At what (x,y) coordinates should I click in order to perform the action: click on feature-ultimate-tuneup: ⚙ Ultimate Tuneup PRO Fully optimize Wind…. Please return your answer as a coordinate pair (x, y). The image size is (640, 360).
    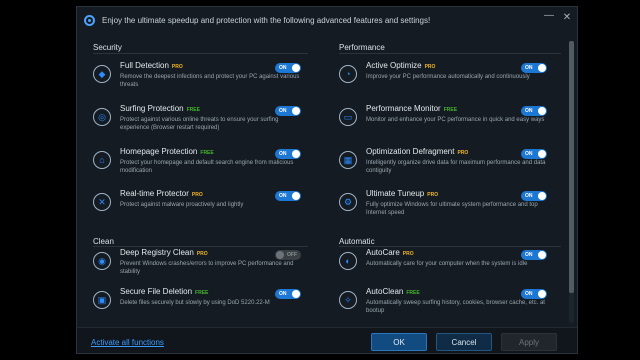
    Looking at the image, I should click on (443, 208).